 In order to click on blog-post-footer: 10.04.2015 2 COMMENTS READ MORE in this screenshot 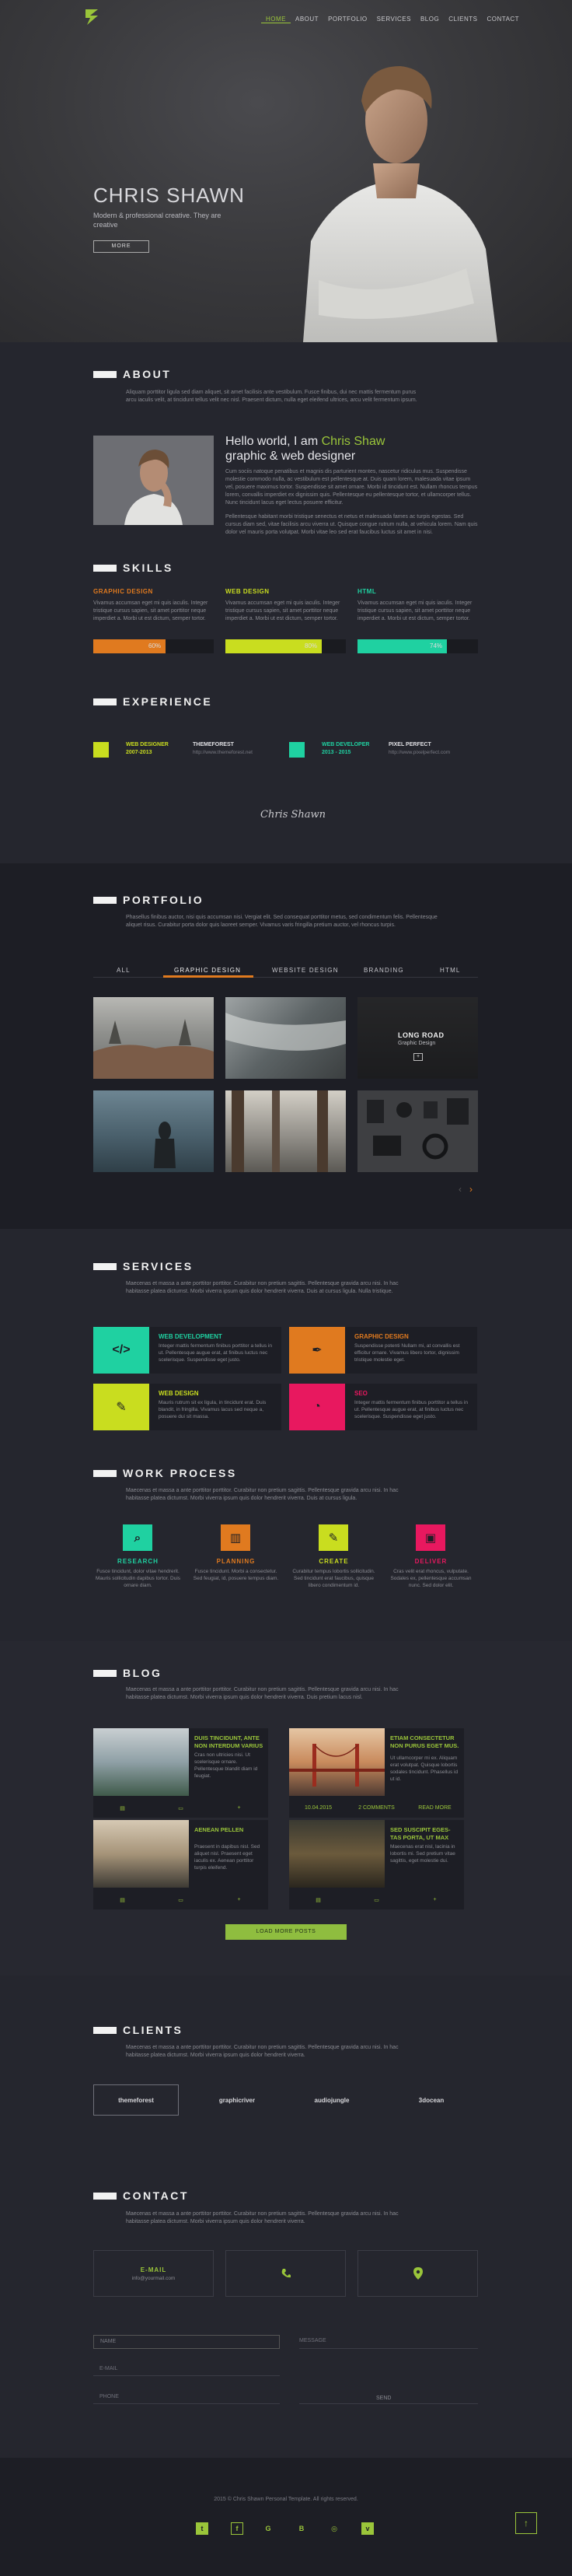, I will do `click(376, 1808)`.